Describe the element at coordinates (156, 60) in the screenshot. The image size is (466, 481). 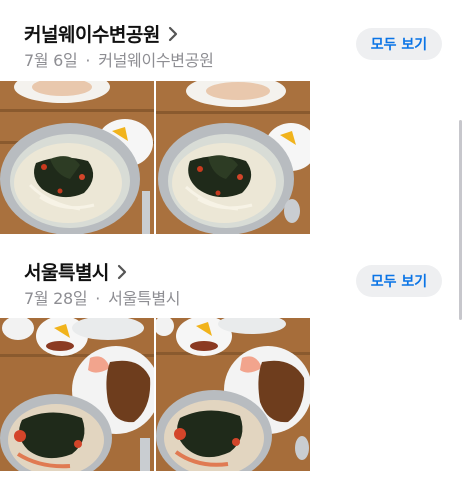
I see `section-place: 커널웨이수변공원` at that location.